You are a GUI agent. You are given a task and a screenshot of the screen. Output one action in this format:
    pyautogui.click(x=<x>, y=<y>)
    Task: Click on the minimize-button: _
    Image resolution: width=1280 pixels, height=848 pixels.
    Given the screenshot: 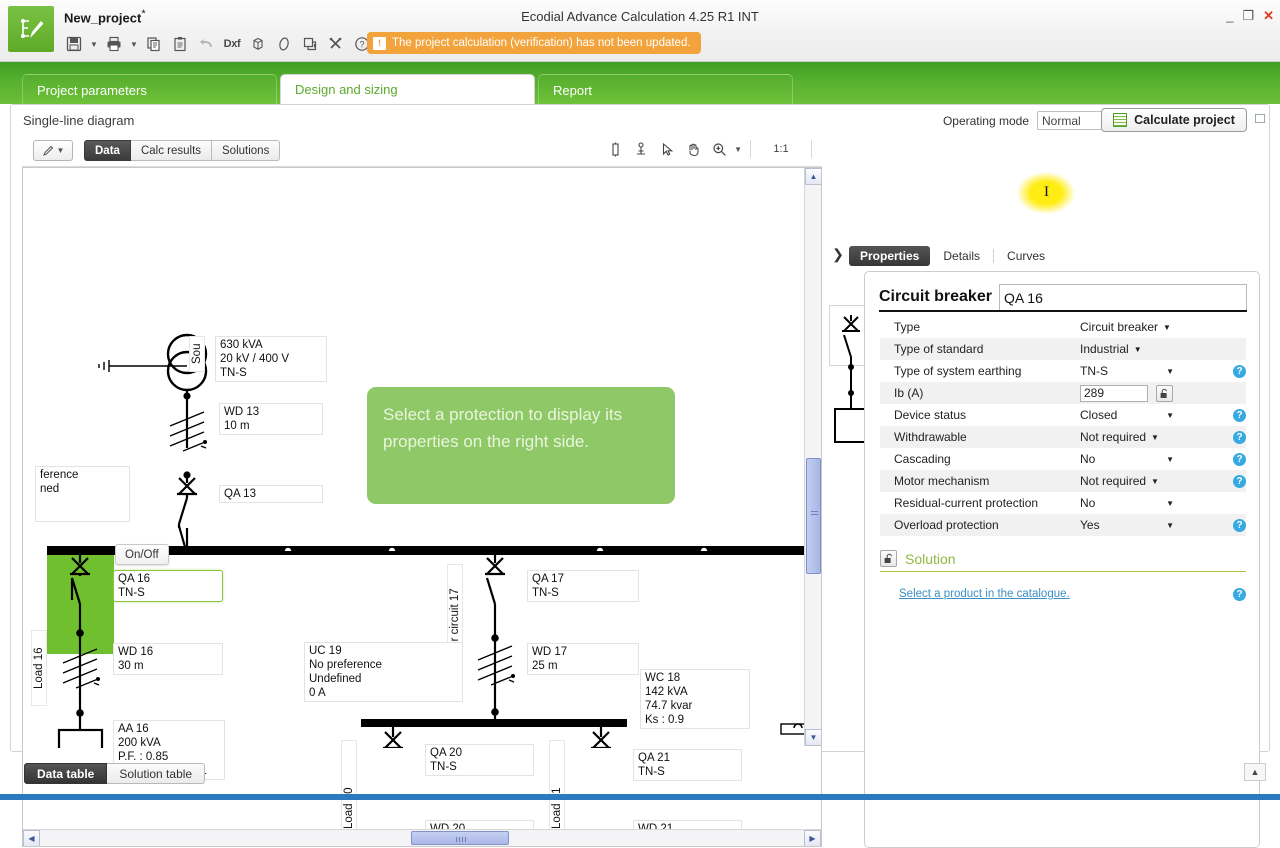 What is the action you would take?
    pyautogui.click(x=1229, y=15)
    